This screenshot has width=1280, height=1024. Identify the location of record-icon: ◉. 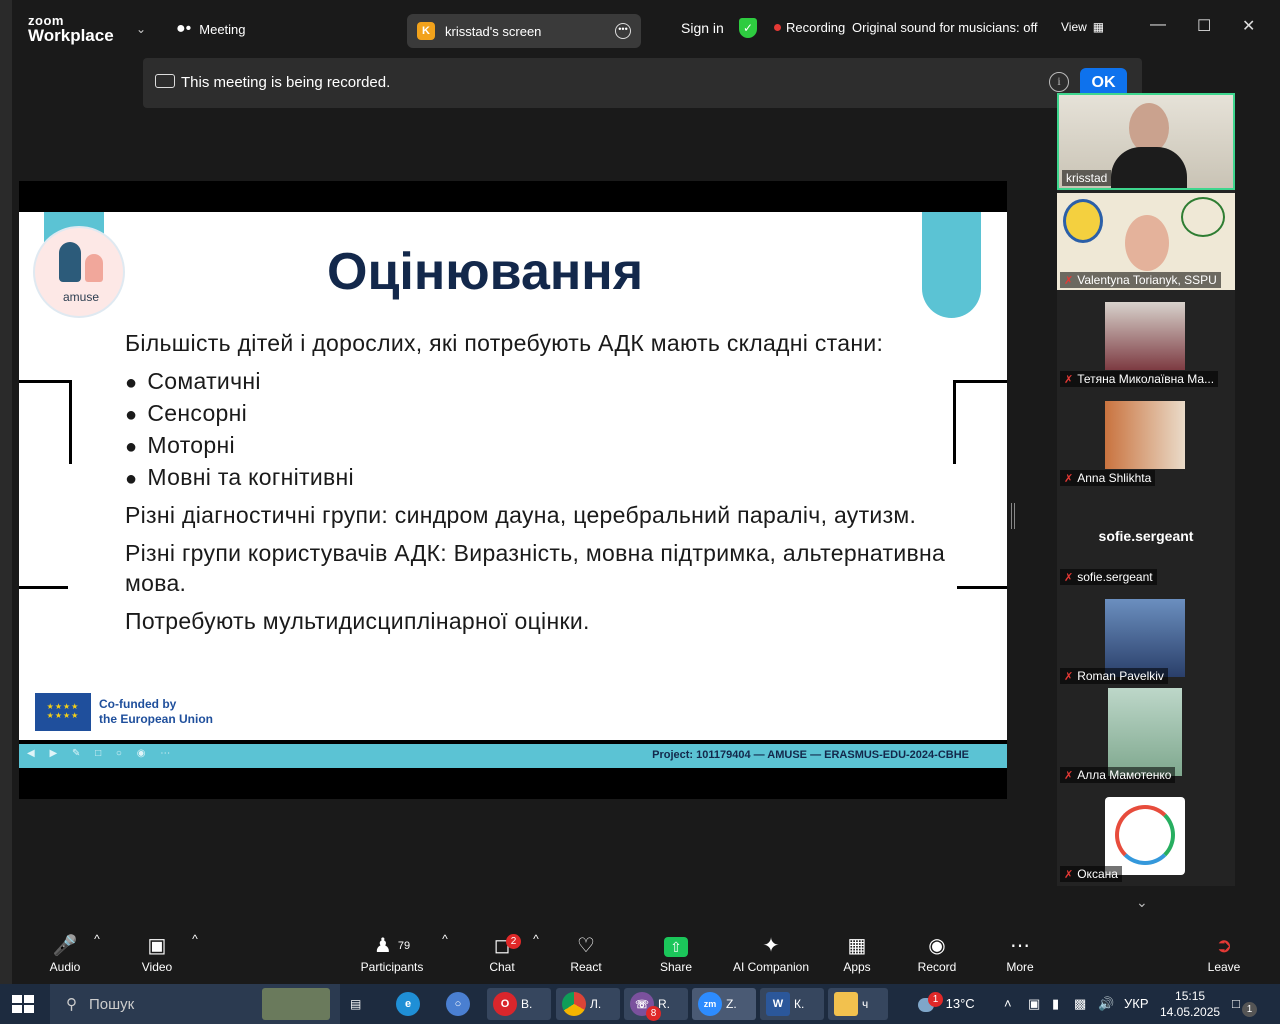
(937, 946).